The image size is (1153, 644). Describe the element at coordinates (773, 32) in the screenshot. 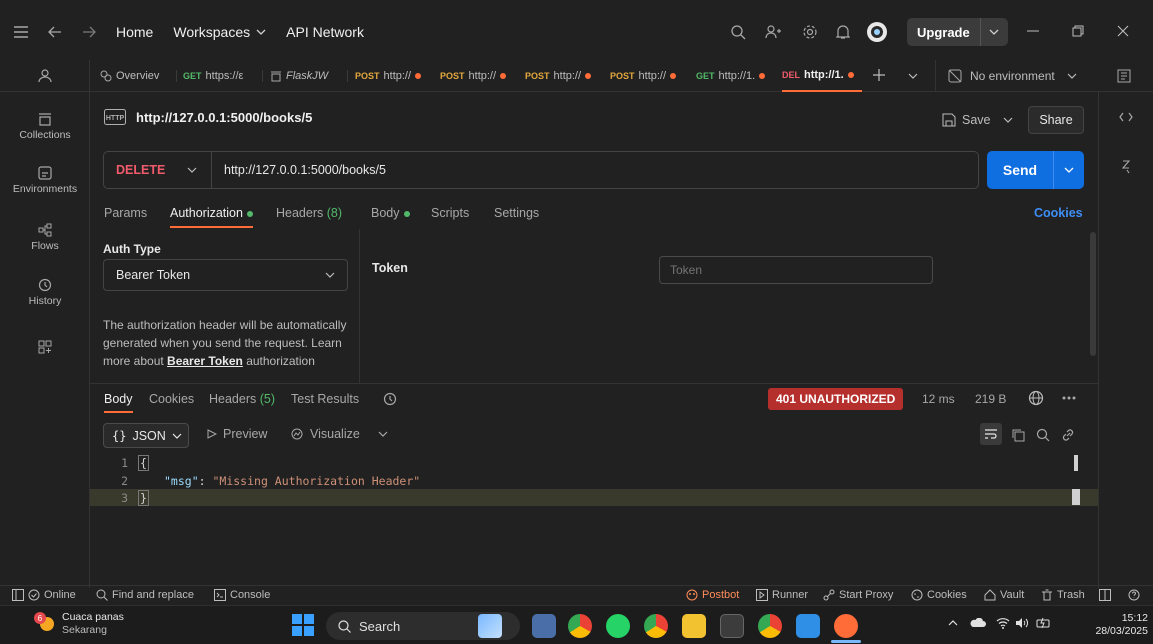

I see `invite-user-icon` at that location.